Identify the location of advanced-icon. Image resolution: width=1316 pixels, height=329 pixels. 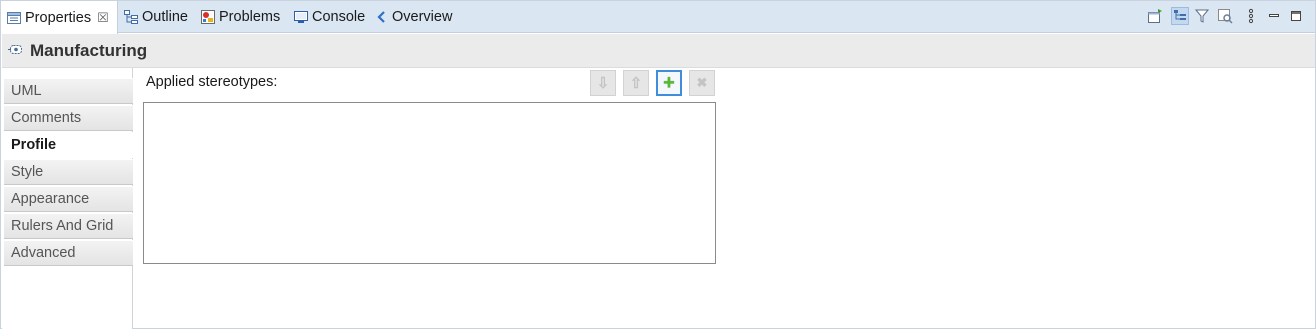
(1225, 16).